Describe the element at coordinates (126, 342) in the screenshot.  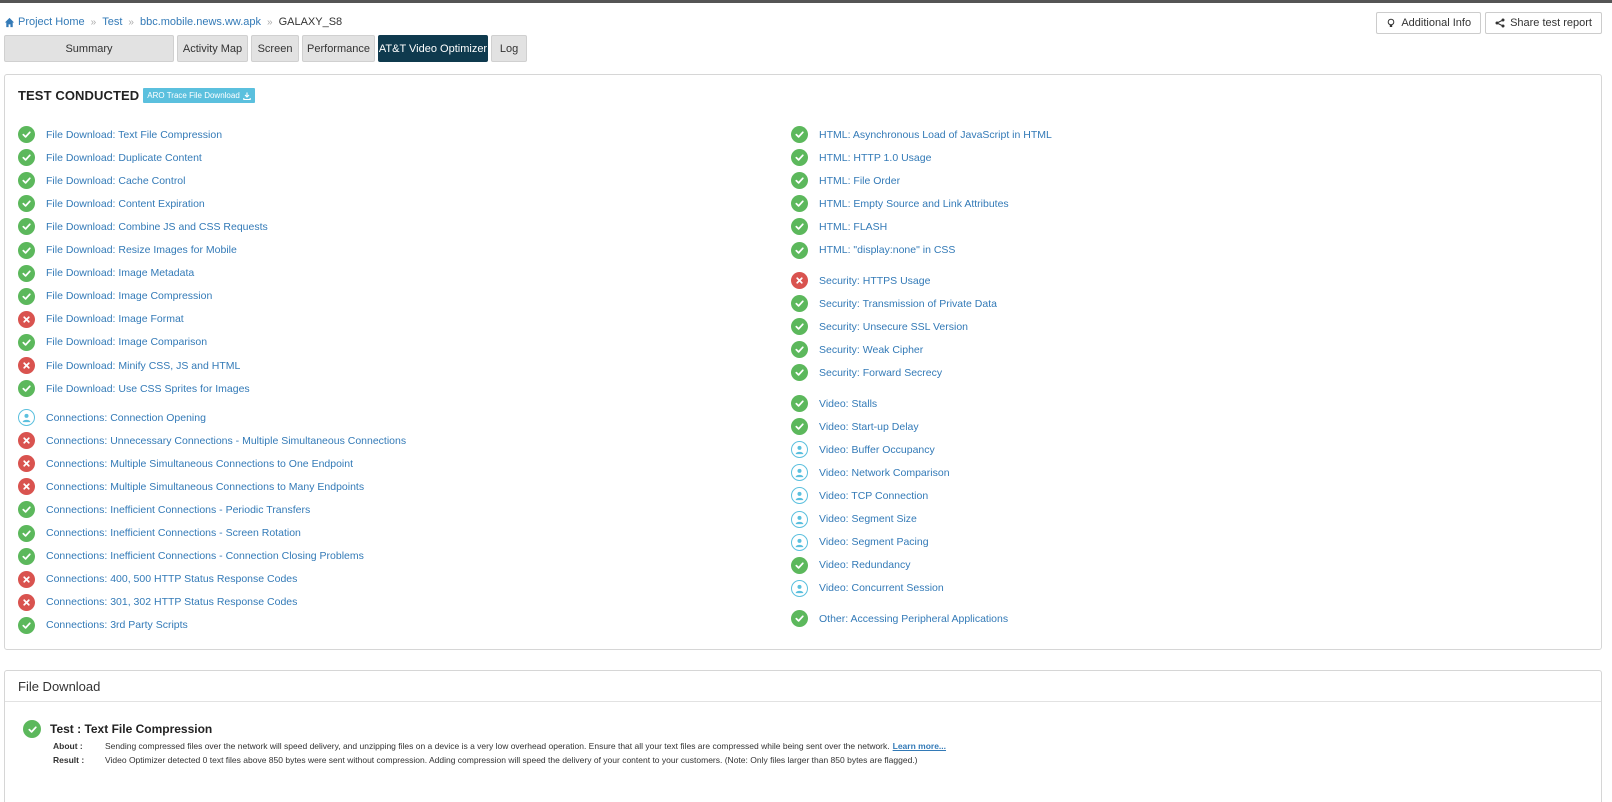
I see `test-link: File Download: Image Comparison` at that location.